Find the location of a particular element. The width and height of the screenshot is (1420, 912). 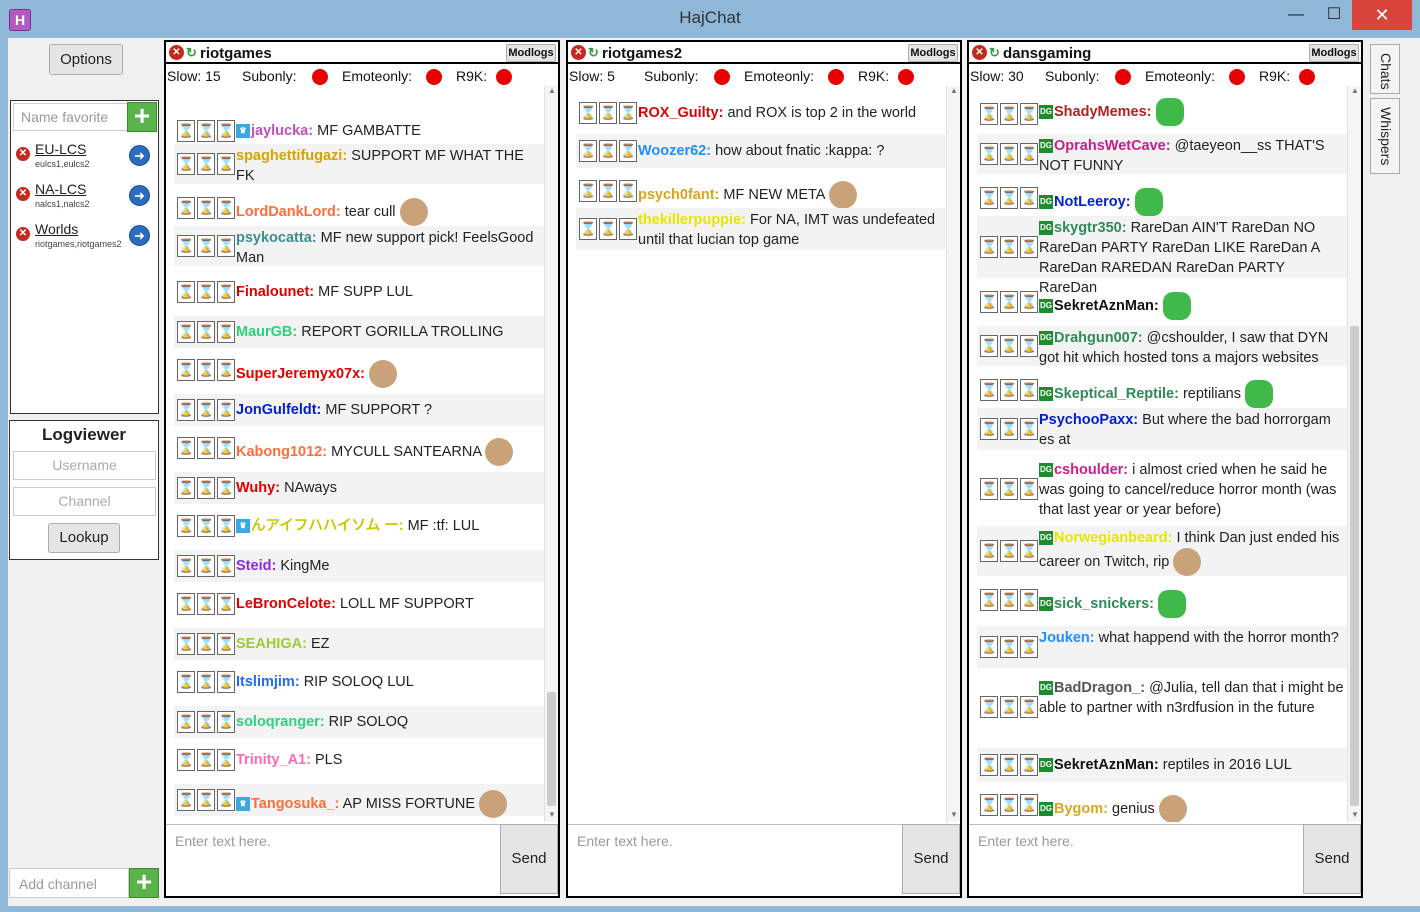

chat-username: LordDankLord: is located at coordinates (288, 212).